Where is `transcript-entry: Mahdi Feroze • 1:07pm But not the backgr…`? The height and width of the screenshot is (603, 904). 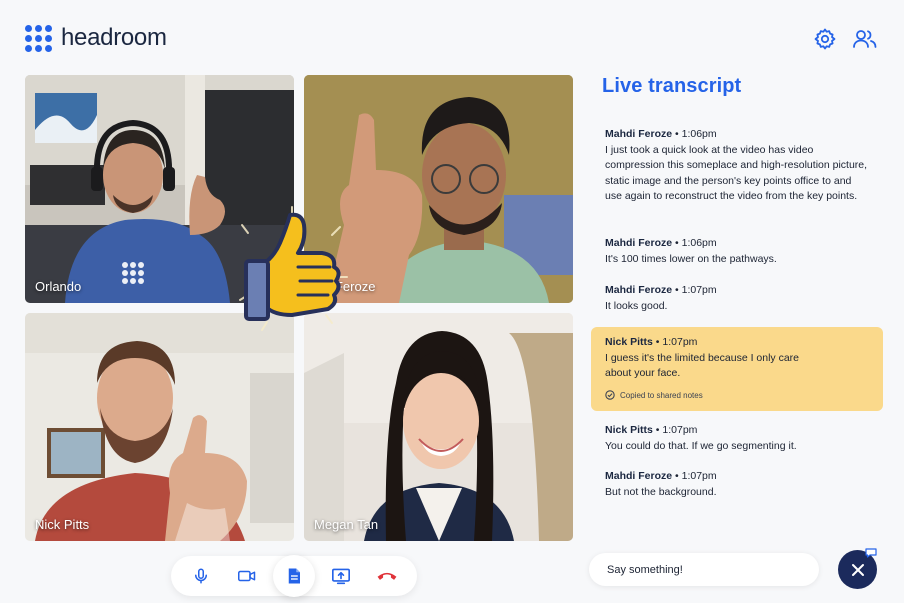
transcript-entry: Mahdi Feroze • 1:07pm But not the backgr… is located at coordinates (737, 484).